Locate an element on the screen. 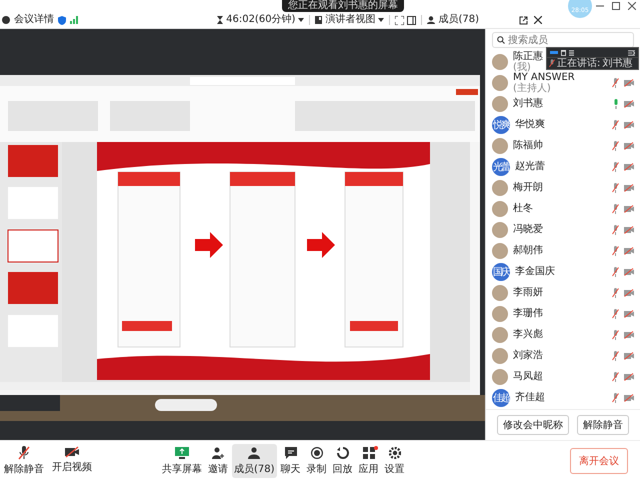 This screenshot has width=640, height=480. toolbar-button: 成员(78) is located at coordinates (254, 461).